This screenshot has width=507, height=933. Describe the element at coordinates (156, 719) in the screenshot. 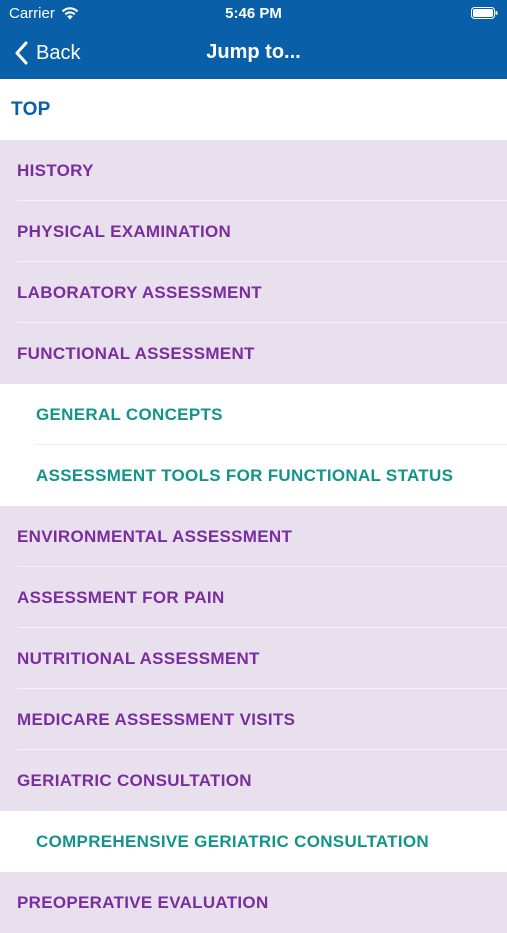

I see `list-item-label: MEDICARE ASSESSMENT VISITS` at that location.